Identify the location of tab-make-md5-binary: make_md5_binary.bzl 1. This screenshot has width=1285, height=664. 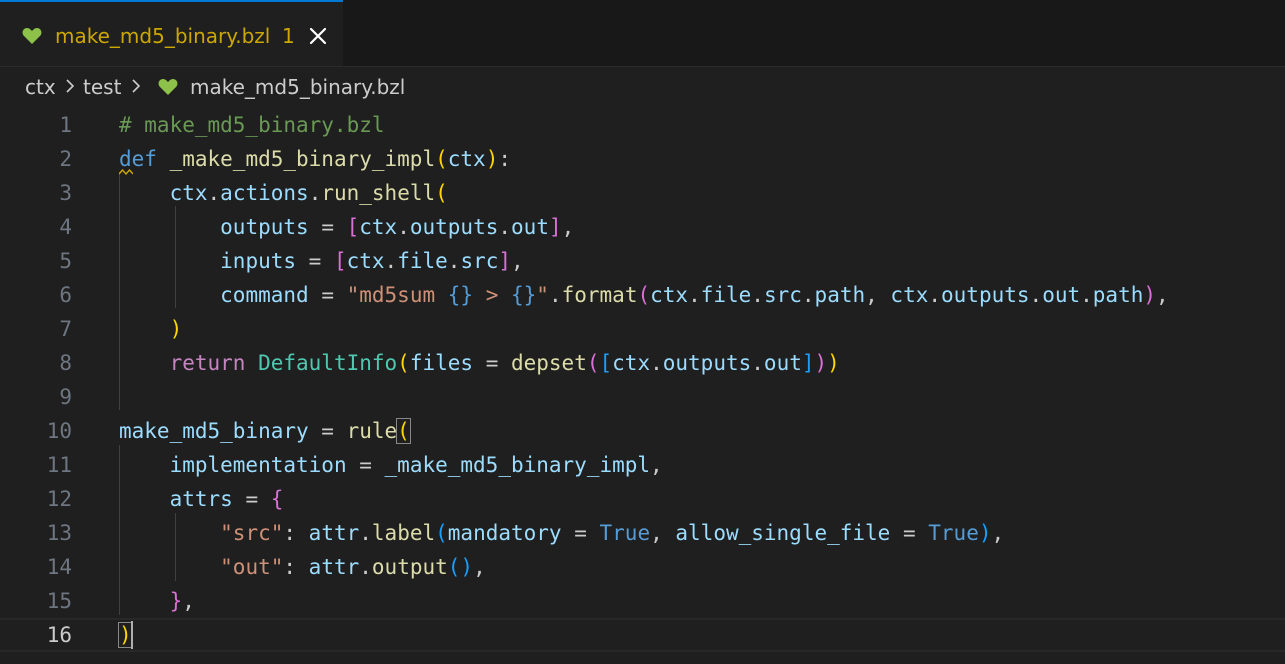
(171, 33).